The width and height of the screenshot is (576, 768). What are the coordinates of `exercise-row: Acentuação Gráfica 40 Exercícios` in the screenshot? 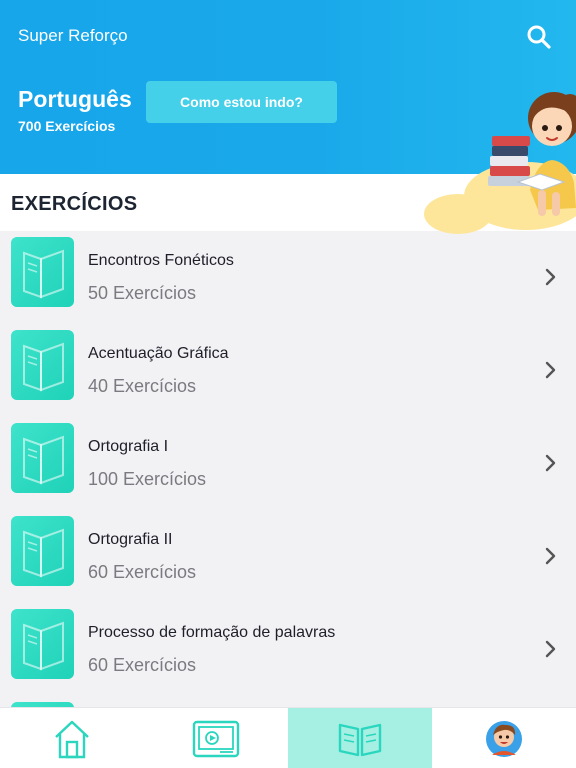 It's located at (288, 370).